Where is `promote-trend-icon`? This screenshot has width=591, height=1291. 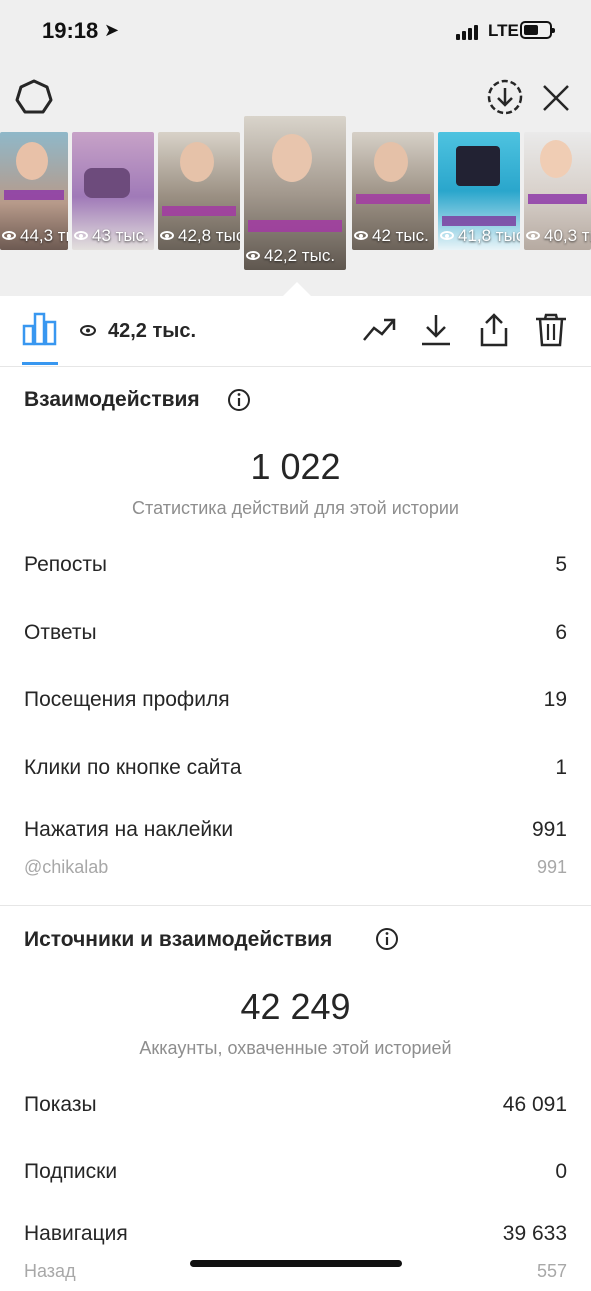 promote-trend-icon is located at coordinates (380, 330).